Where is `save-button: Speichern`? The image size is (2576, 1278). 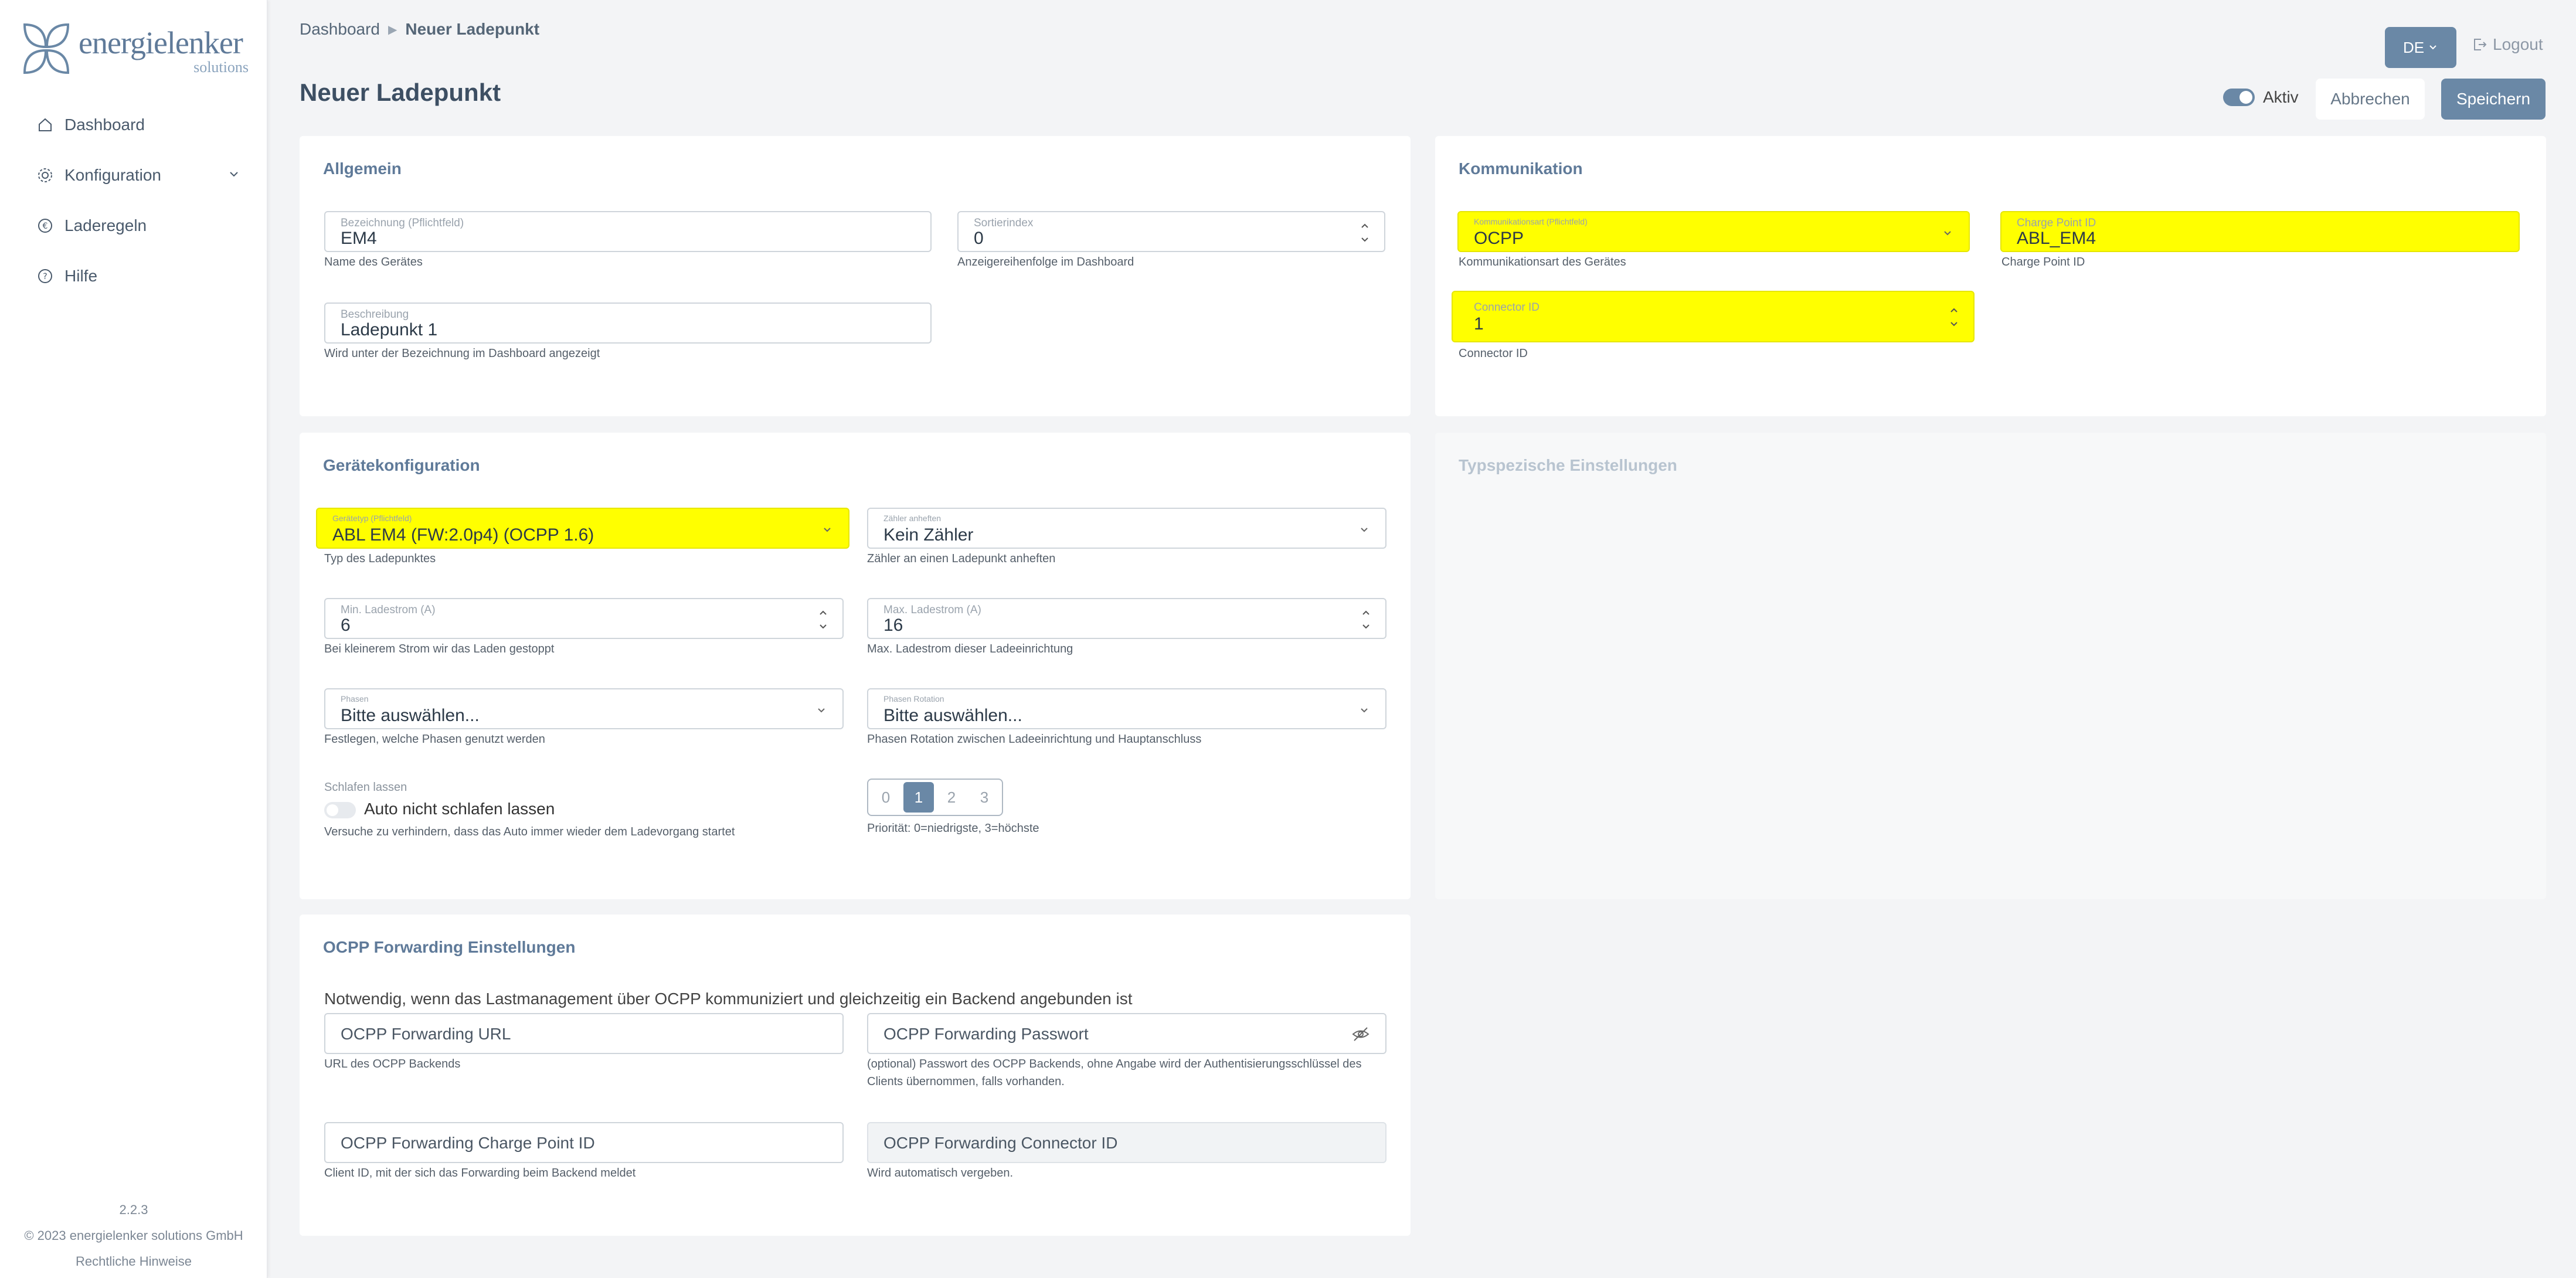 save-button: Speichern is located at coordinates (2493, 99).